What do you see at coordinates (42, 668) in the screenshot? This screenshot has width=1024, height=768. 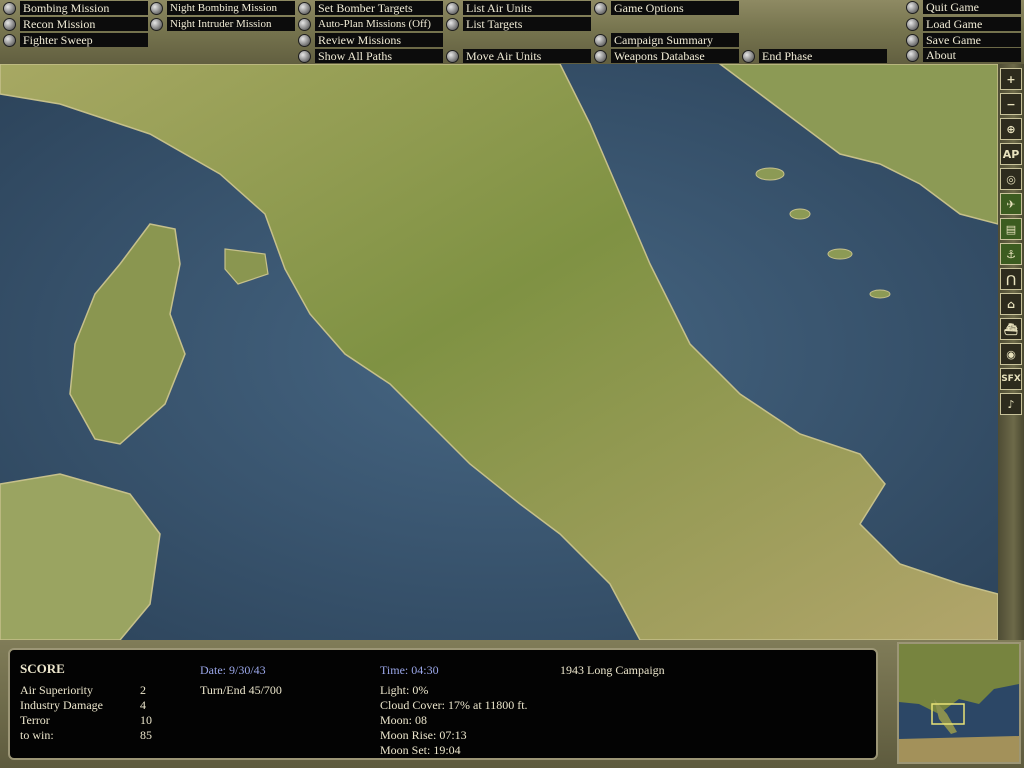 I see `score-title: SCORE` at bounding box center [42, 668].